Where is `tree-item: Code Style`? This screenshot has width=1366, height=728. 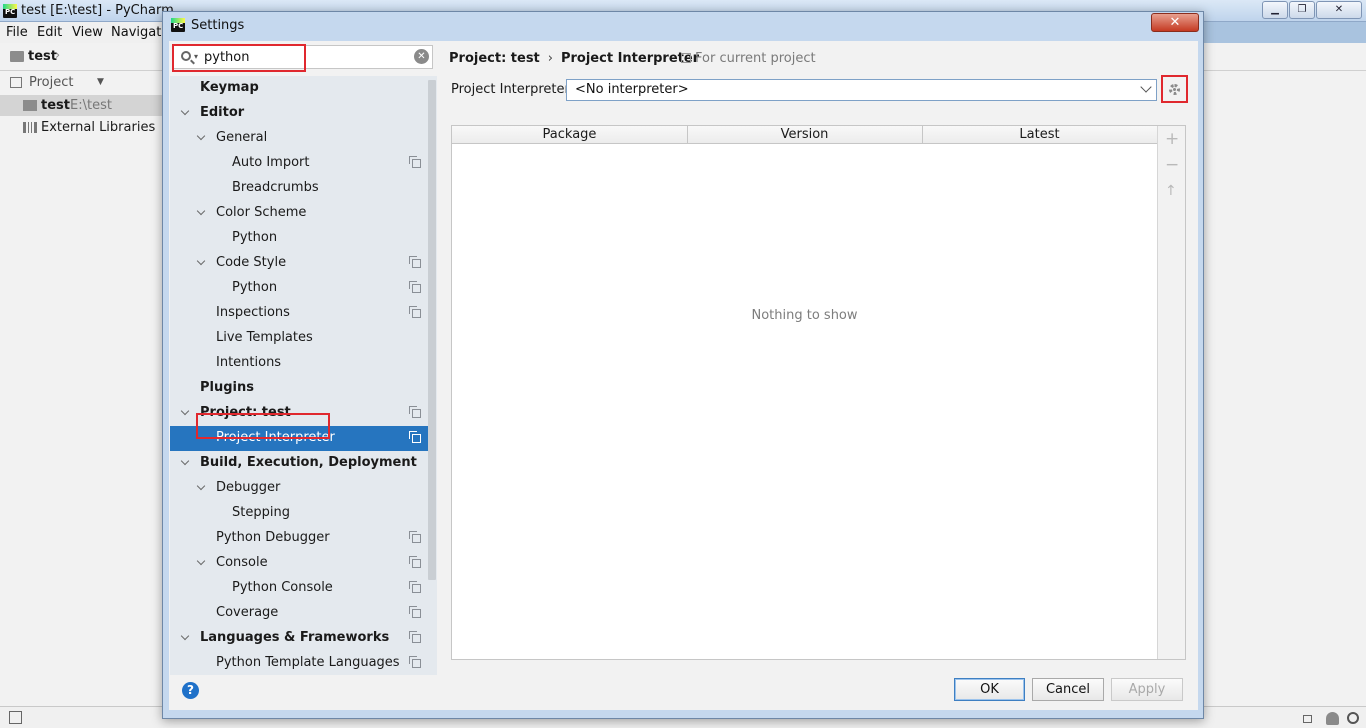
tree-item: Code Style is located at coordinates (299, 263).